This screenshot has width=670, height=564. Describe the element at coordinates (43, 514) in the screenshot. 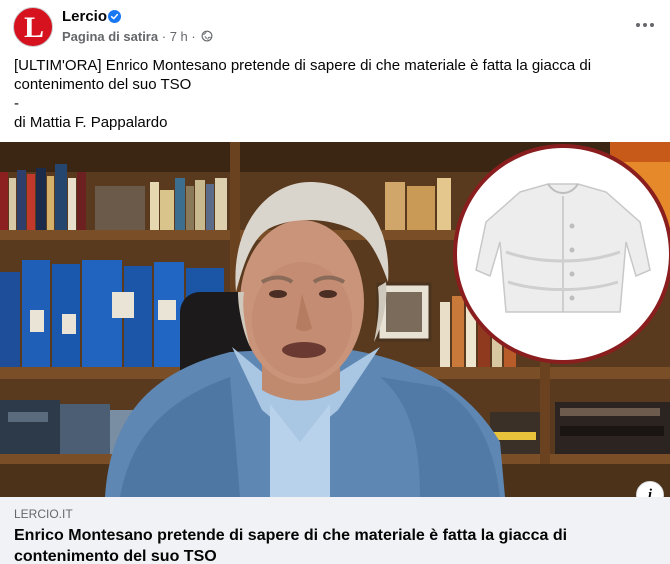

I see `link-domain: LERCIO.IT` at that location.